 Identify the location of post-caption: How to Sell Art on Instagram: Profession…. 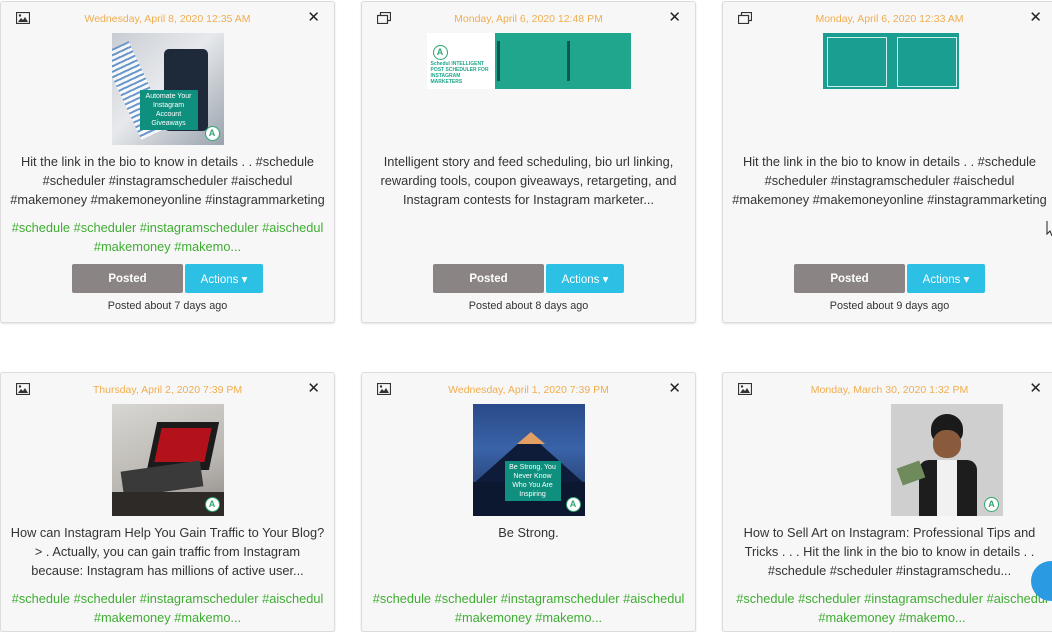
(889, 551).